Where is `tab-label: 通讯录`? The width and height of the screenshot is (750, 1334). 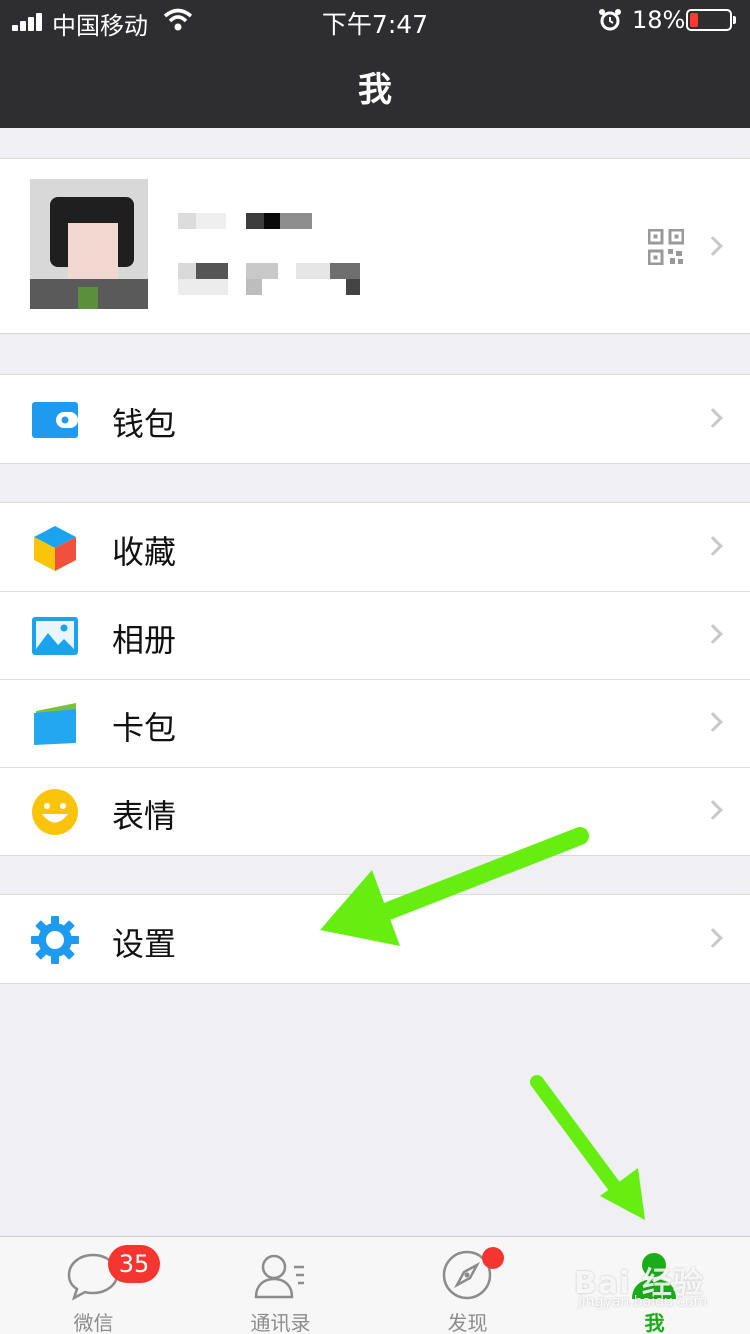
tab-label: 通讯录 is located at coordinates (280, 1322).